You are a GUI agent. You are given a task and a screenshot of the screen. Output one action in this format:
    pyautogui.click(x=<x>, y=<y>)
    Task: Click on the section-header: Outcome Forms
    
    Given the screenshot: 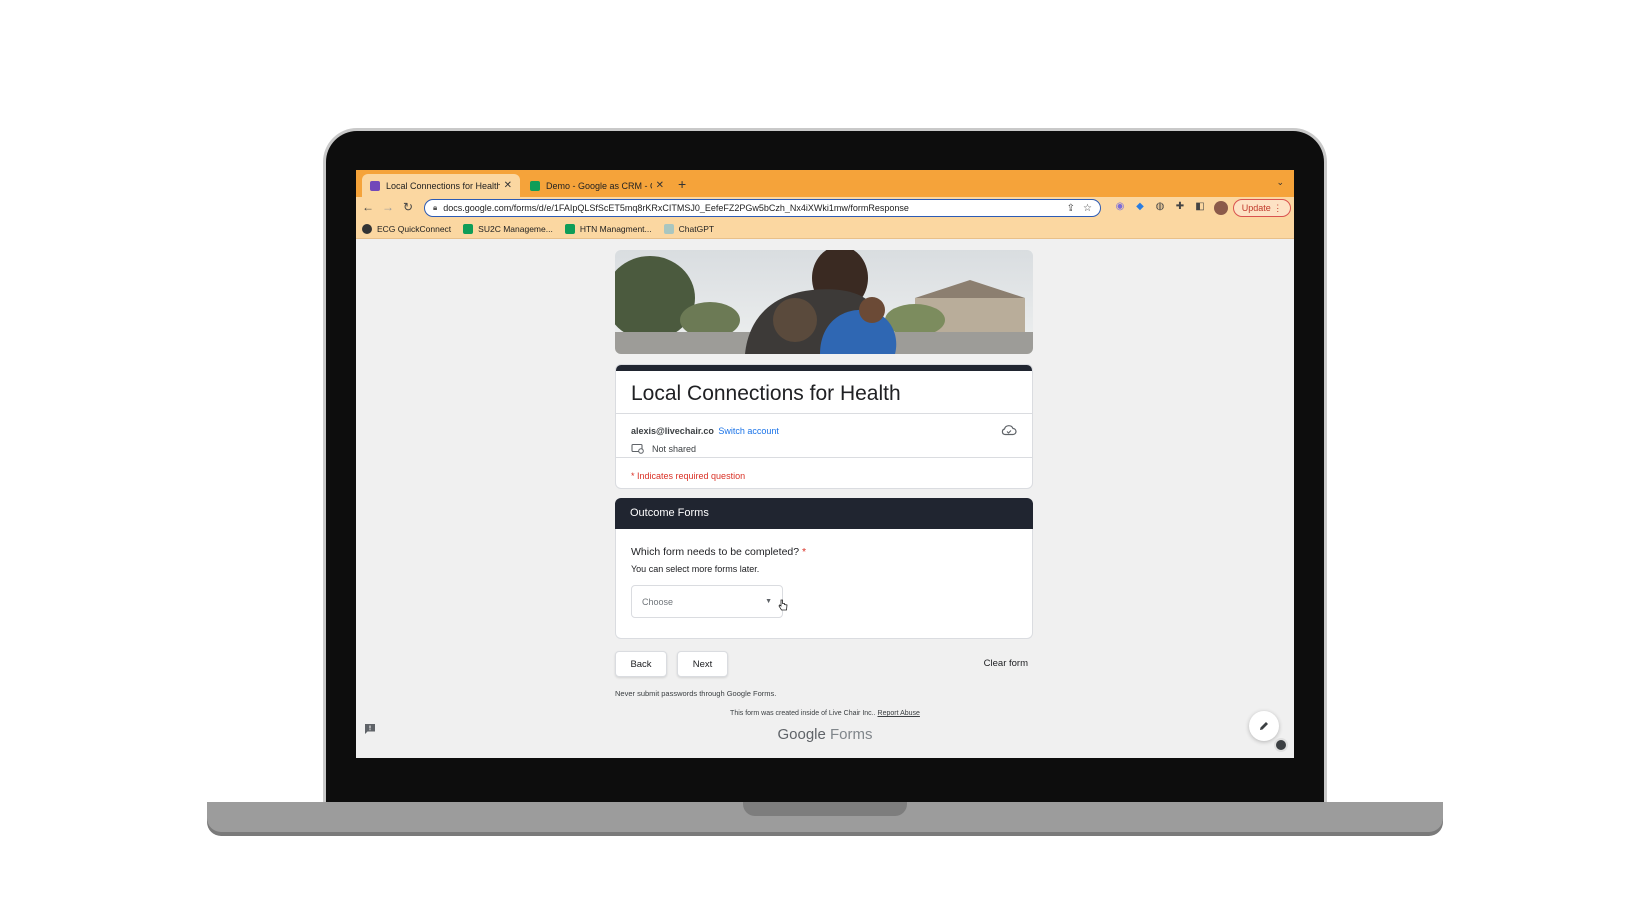 What is the action you would take?
    pyautogui.click(x=824, y=513)
    